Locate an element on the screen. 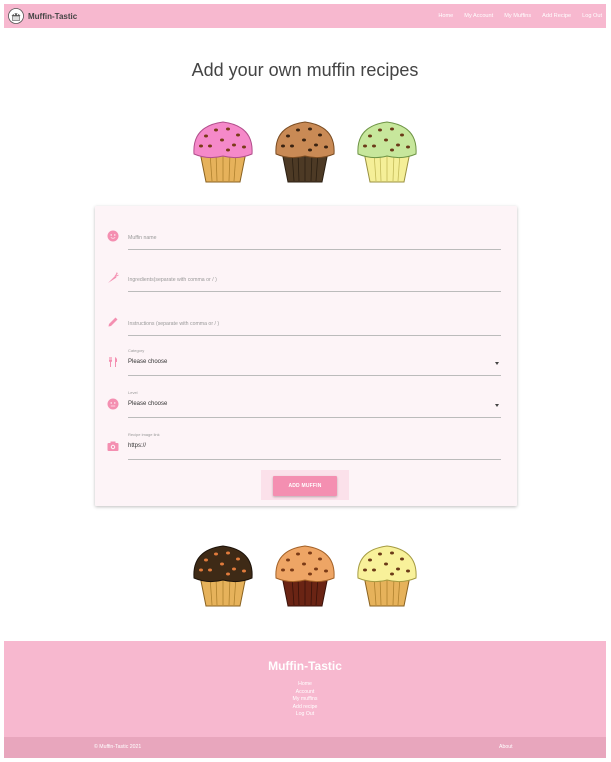 Image resolution: width=611 pixels, height=762 pixels. category-label: Category is located at coordinates (136, 350).